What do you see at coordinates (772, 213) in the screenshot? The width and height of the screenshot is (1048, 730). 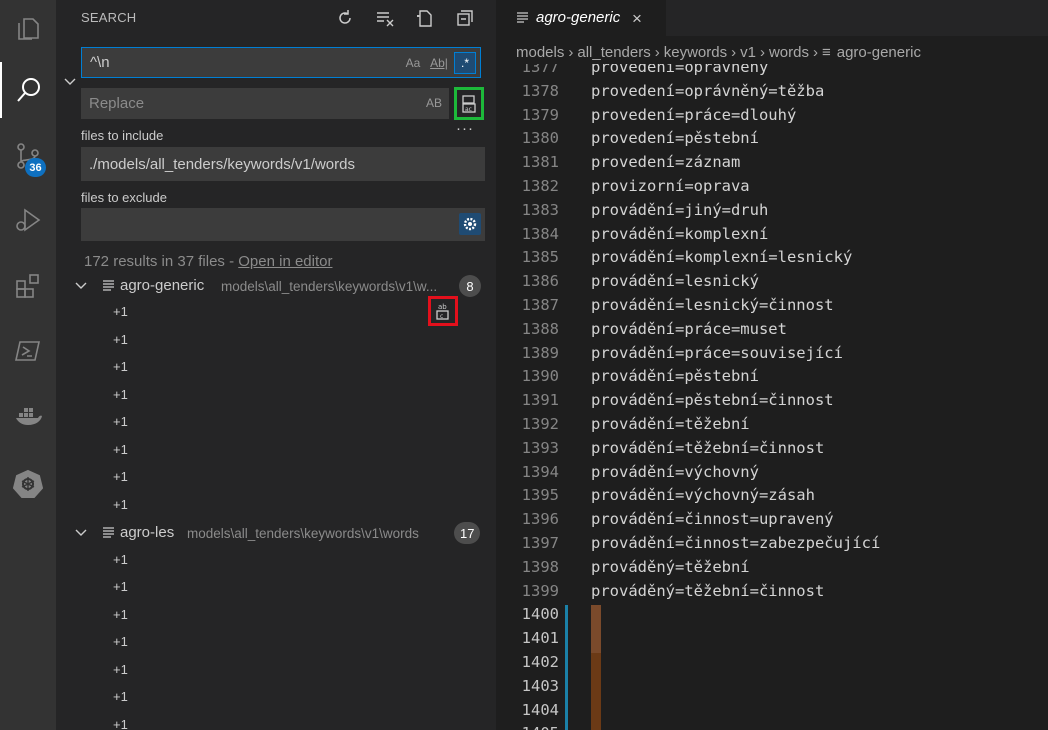 I see `code-line: 1383 provádění=jiný=druh` at bounding box center [772, 213].